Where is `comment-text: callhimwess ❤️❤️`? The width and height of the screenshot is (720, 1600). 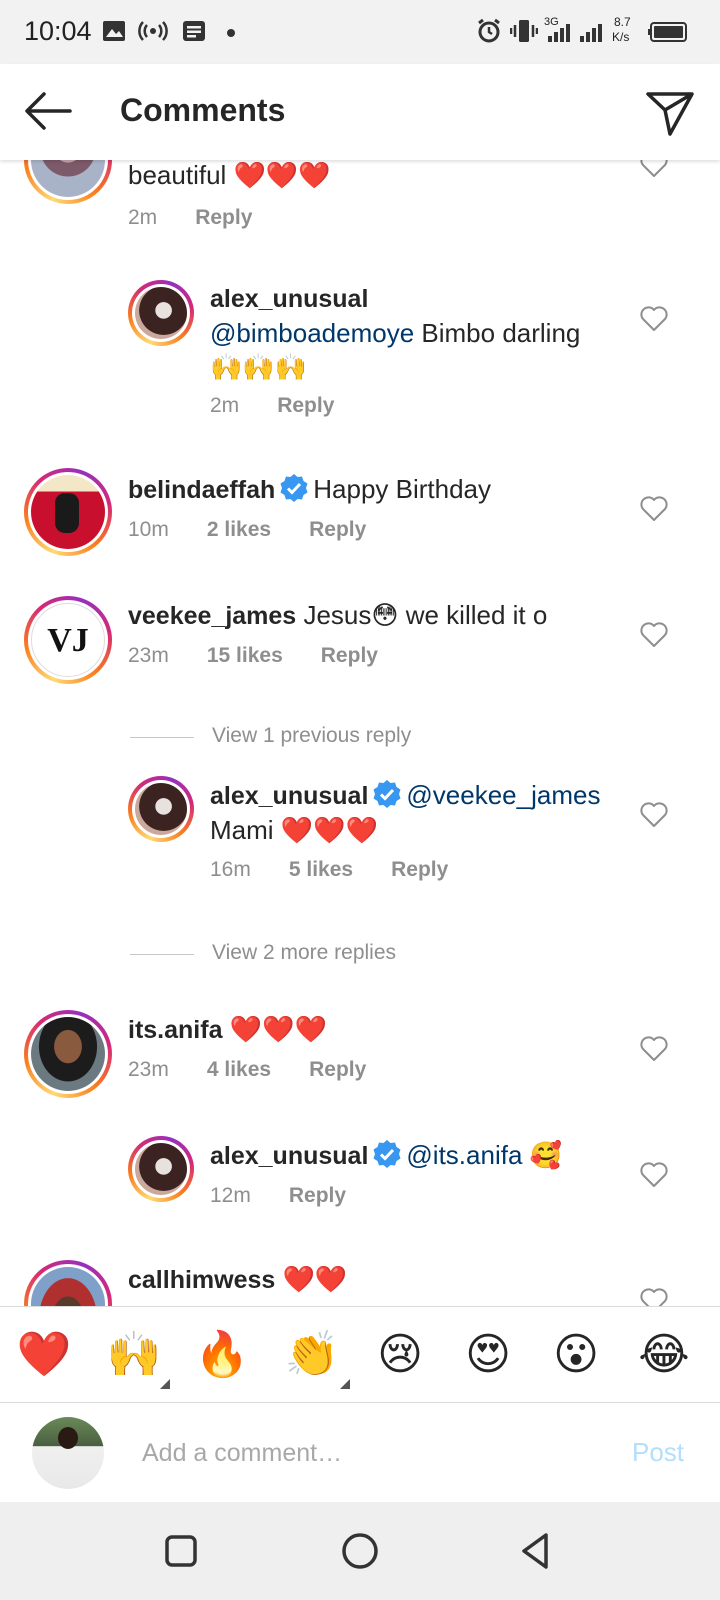 comment-text: callhimwess ❤️❤️ is located at coordinates (238, 1279).